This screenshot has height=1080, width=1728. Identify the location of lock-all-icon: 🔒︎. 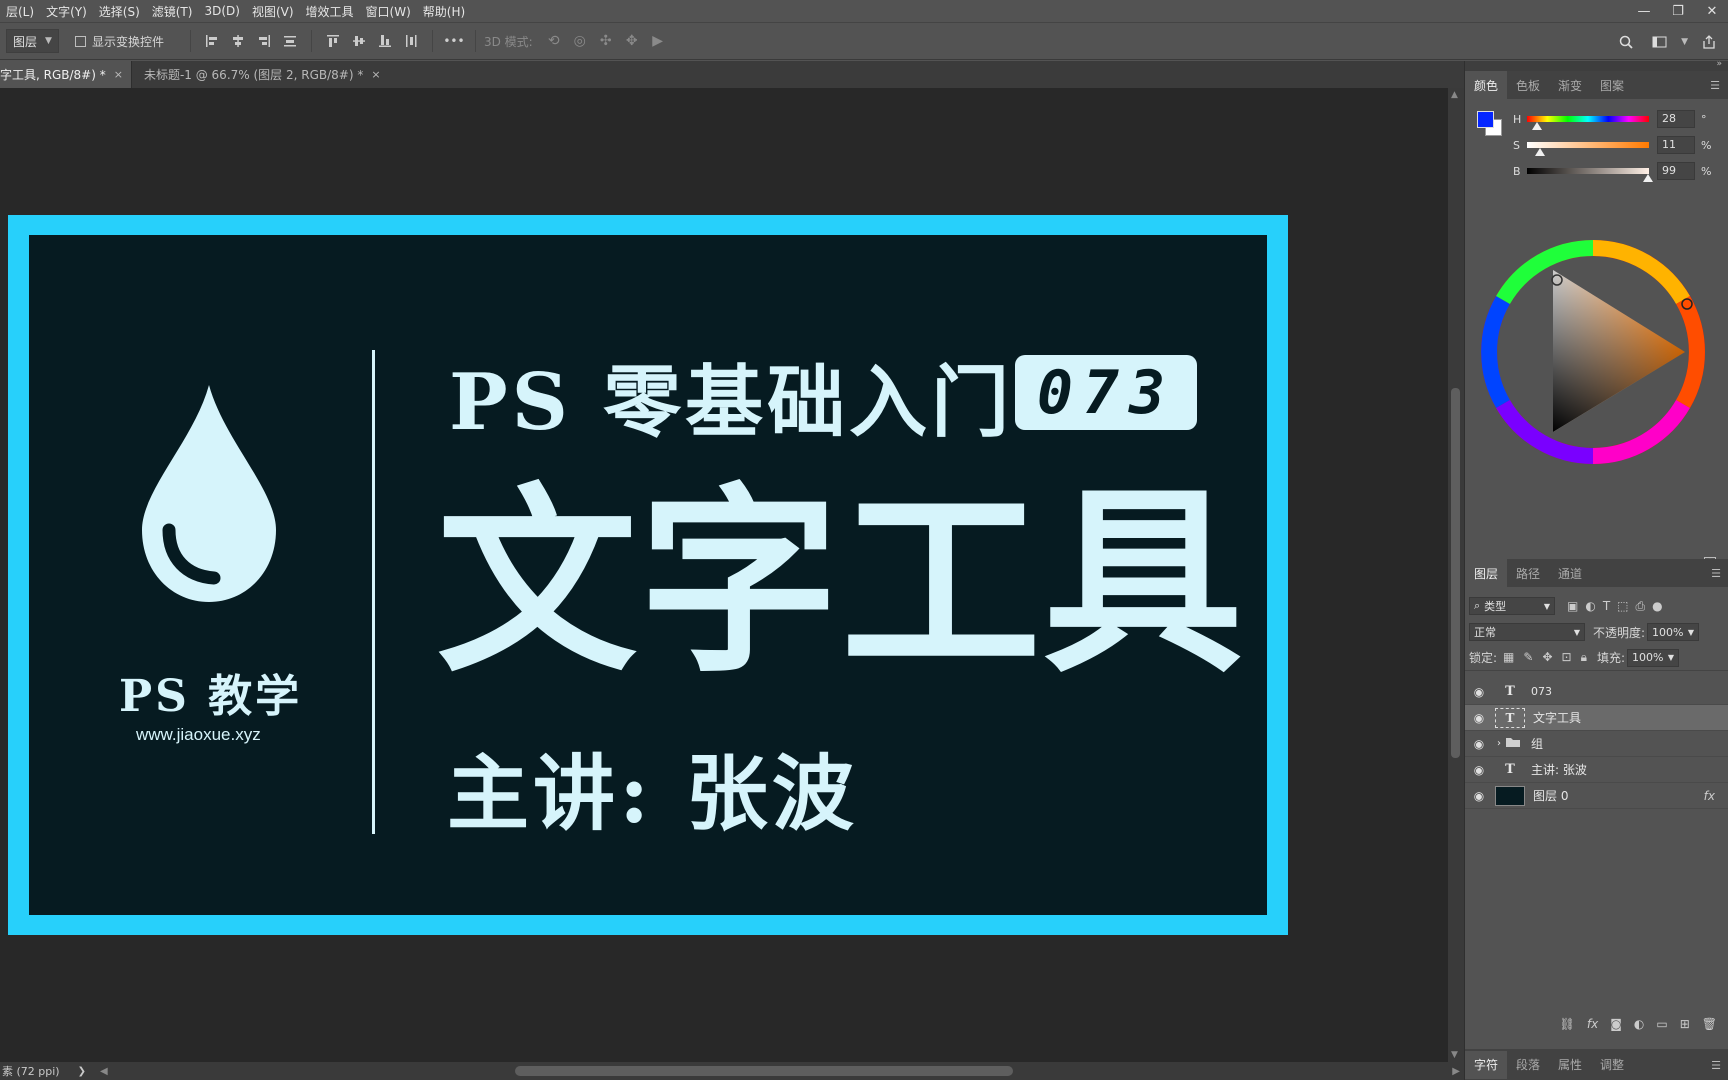
(1584, 657).